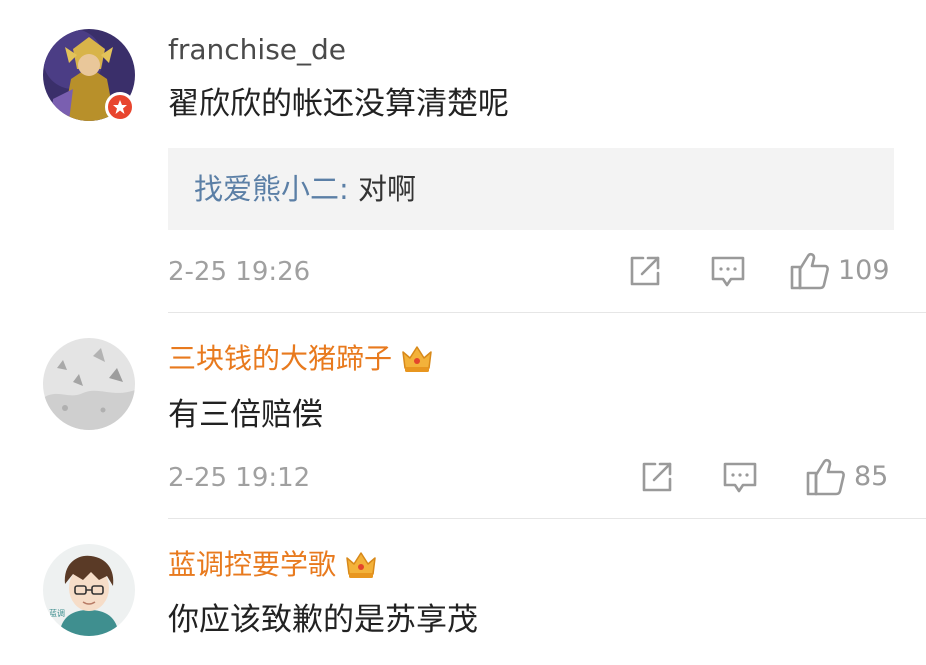 This screenshot has width=926, height=665. Describe the element at coordinates (239, 478) in the screenshot. I see `comment-time: 2-25 19:12` at that location.